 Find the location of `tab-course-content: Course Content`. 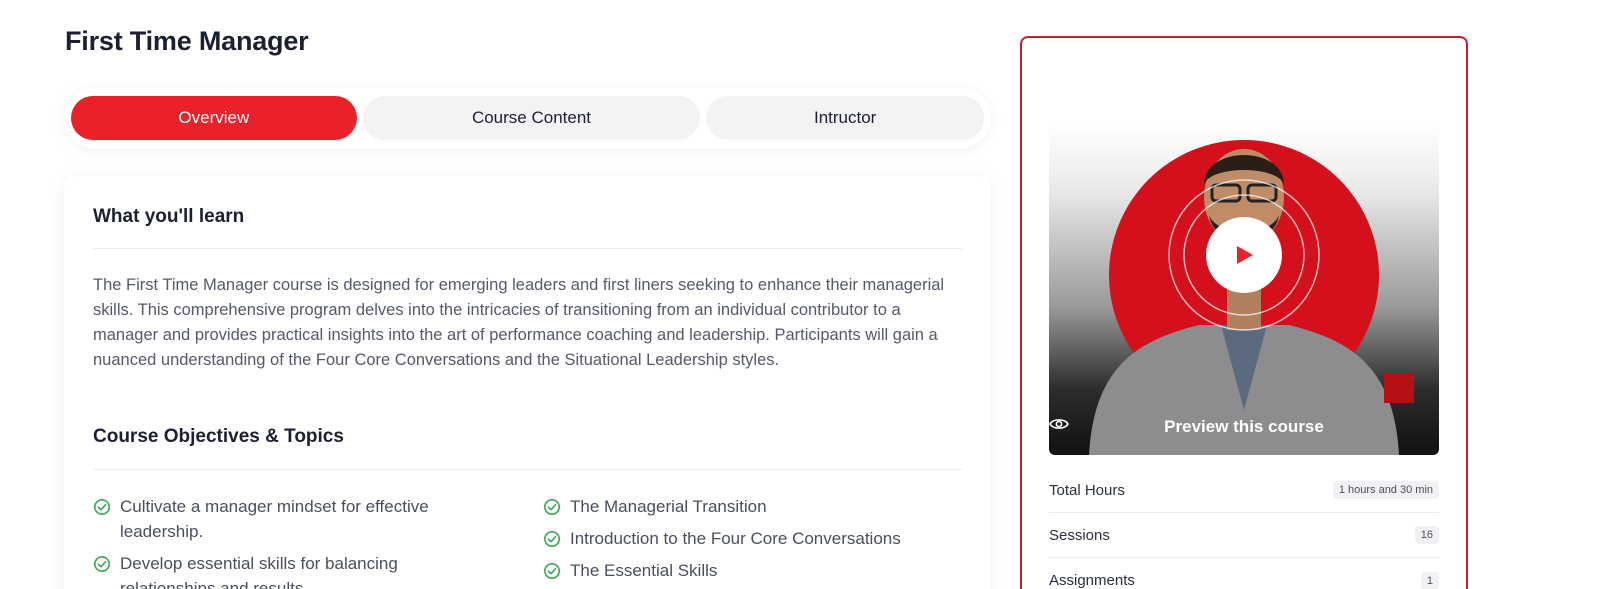

tab-course-content: Course Content is located at coordinates (531, 118).